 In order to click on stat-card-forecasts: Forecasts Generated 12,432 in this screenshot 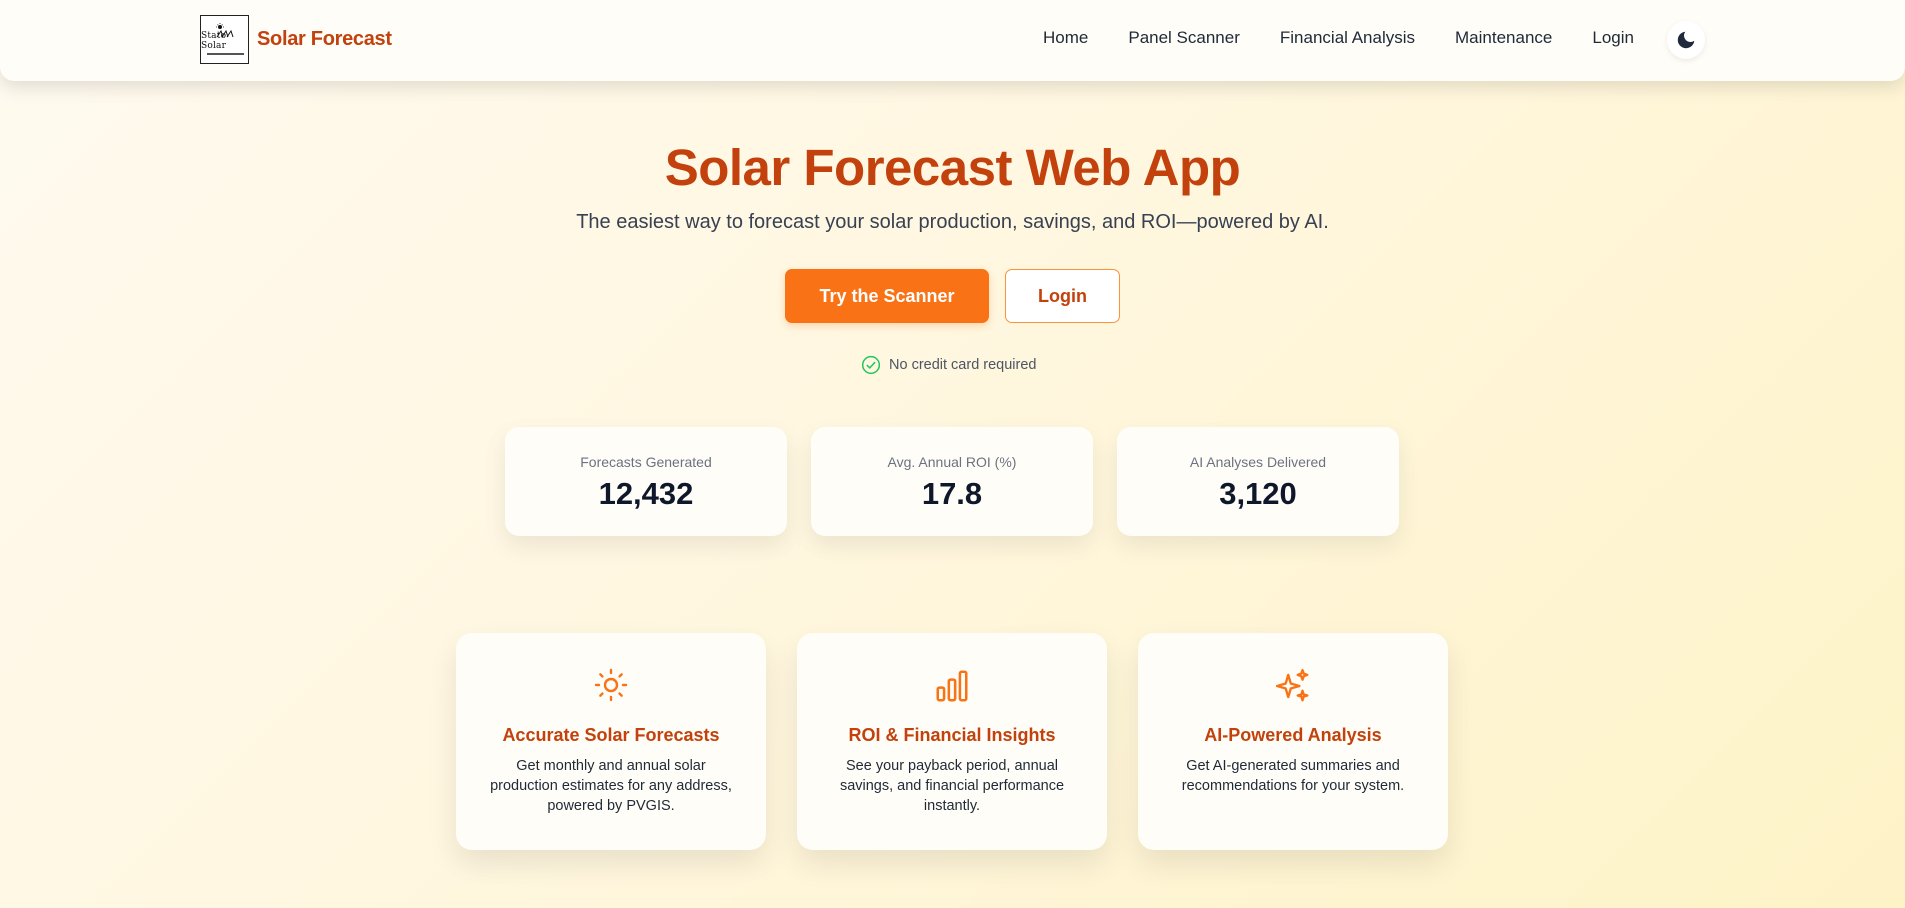, I will do `click(646, 481)`.